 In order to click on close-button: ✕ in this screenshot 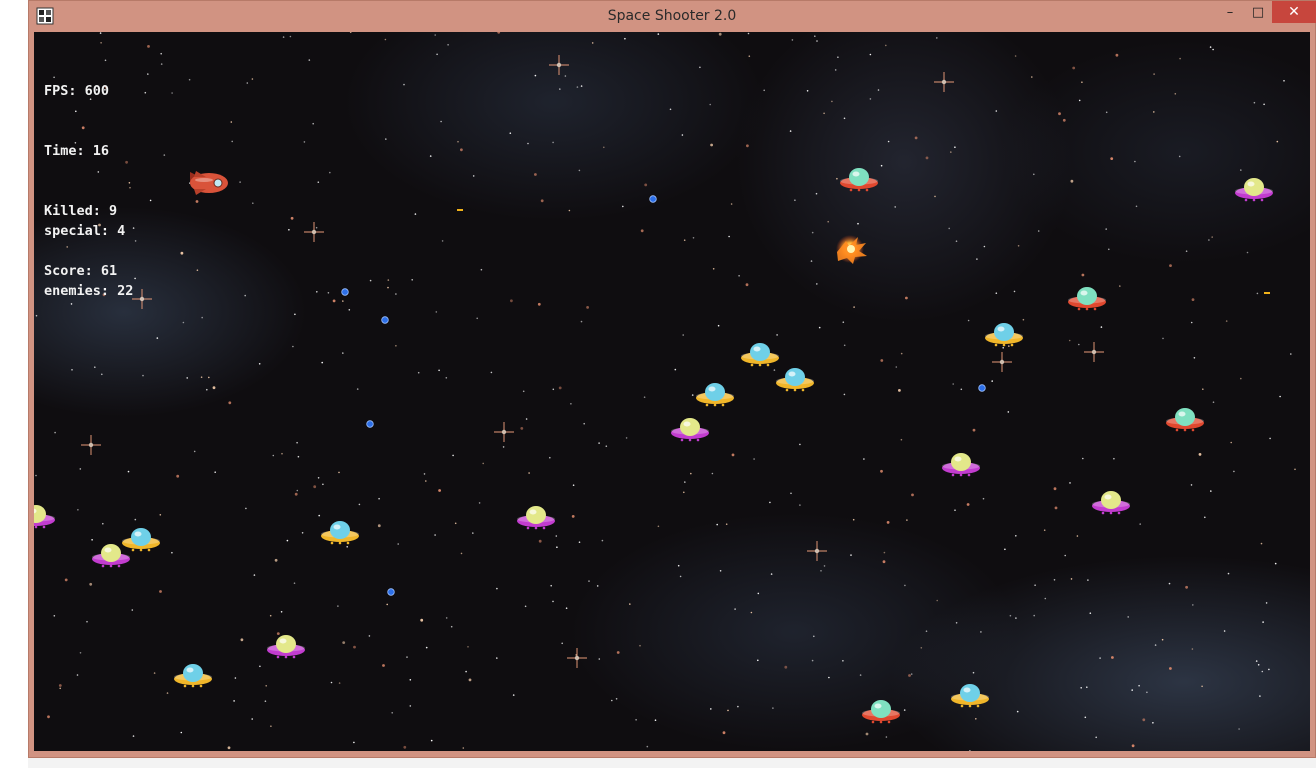, I will do `click(1294, 12)`.